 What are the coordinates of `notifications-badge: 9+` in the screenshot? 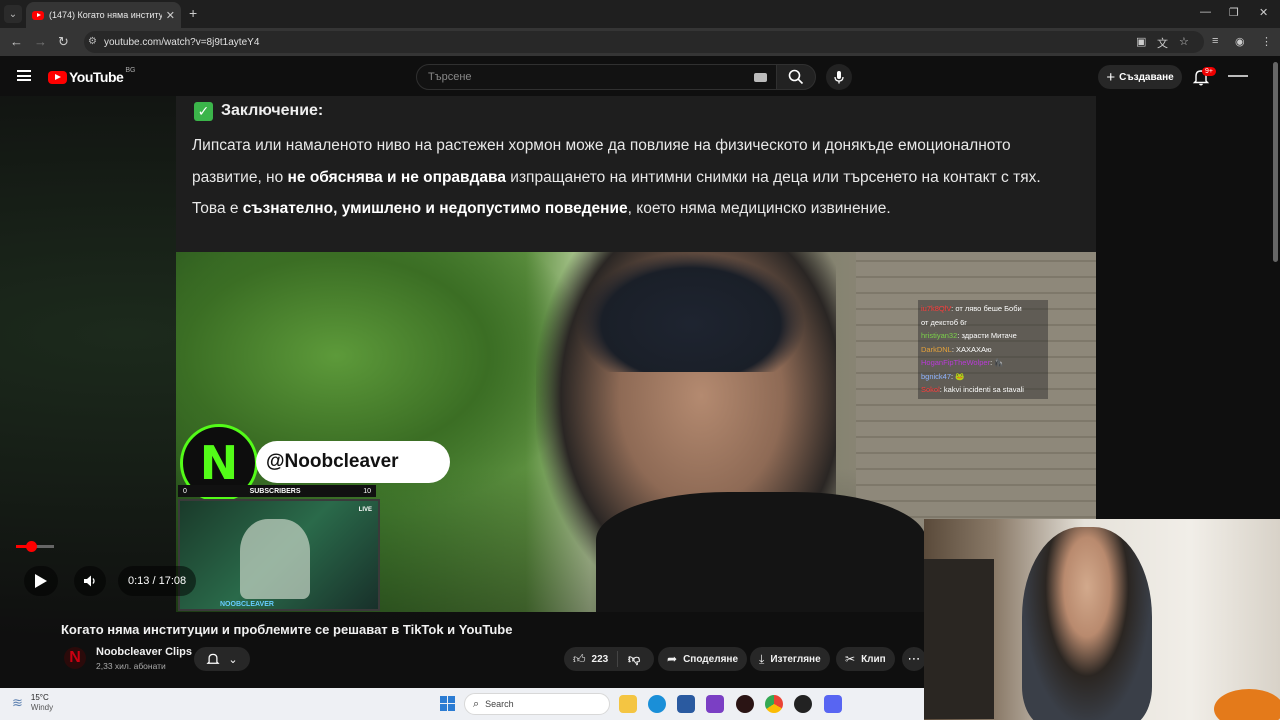 It's located at (1209, 71).